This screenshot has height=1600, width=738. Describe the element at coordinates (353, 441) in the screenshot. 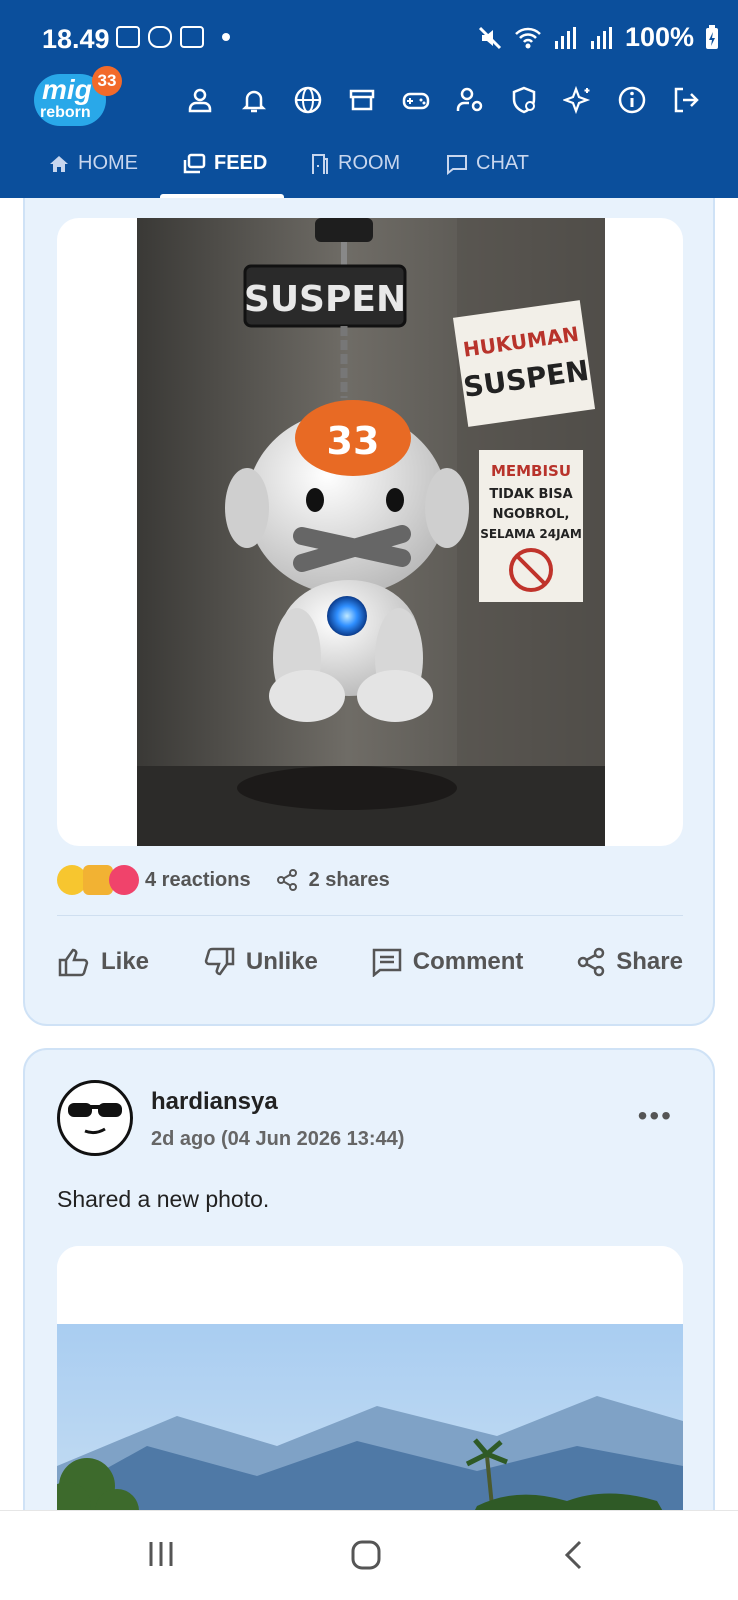

I see `image-head-badge: 33` at that location.